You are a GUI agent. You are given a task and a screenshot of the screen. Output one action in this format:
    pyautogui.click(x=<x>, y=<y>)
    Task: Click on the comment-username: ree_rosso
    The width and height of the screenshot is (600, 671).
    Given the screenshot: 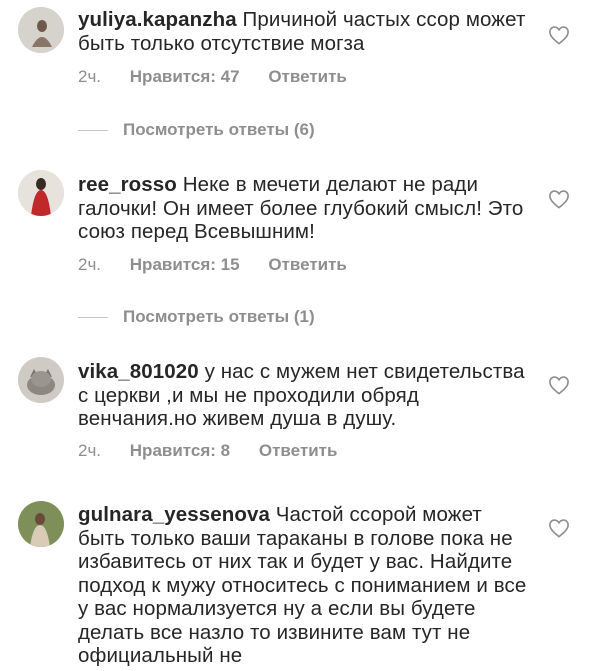 What is the action you would take?
    pyautogui.click(x=127, y=184)
    